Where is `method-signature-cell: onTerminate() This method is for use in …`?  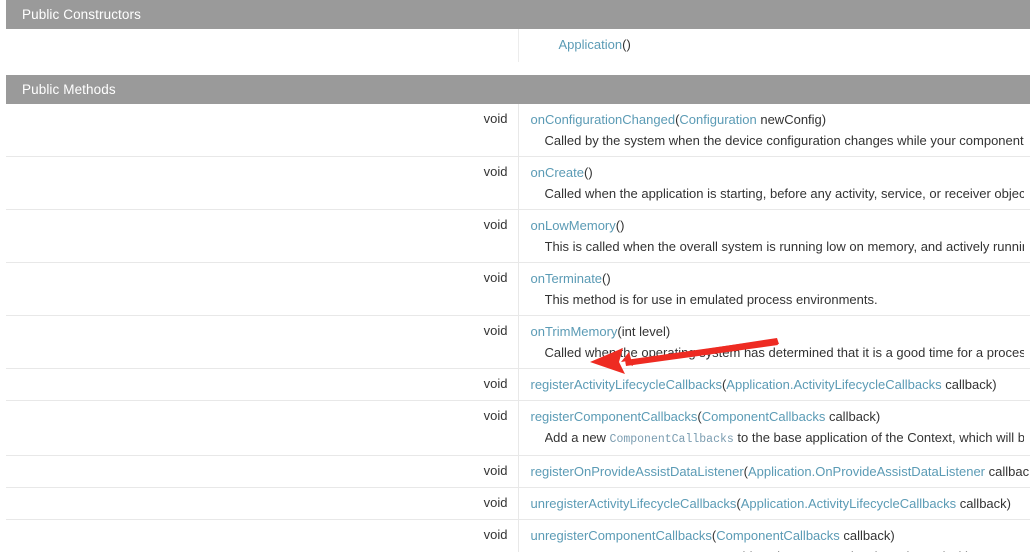
method-signature-cell: onTerminate() This method is for use in … is located at coordinates (774, 289).